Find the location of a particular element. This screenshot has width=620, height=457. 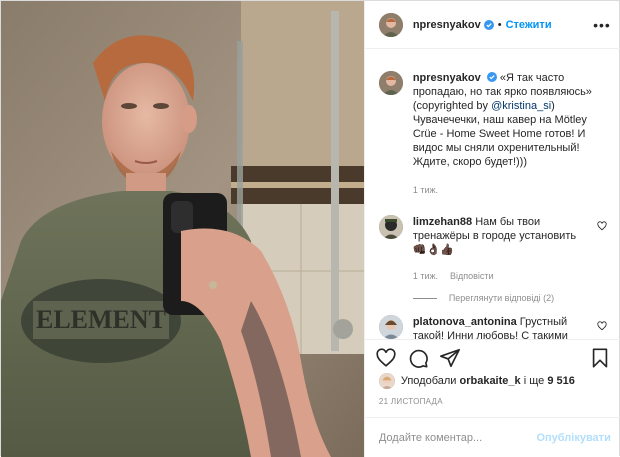

comment-text: тренажёры в городе установить is located at coordinates (494, 236).